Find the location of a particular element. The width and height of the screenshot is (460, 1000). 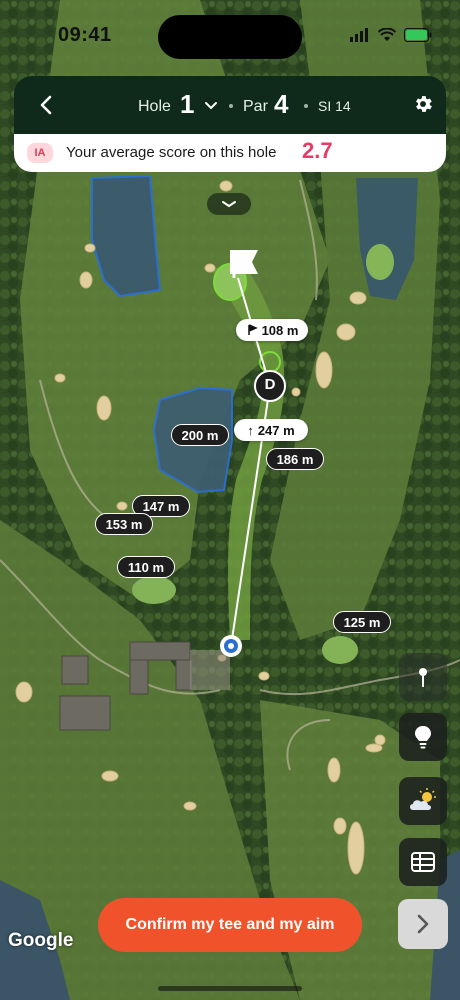

scorecard-button is located at coordinates (423, 862).